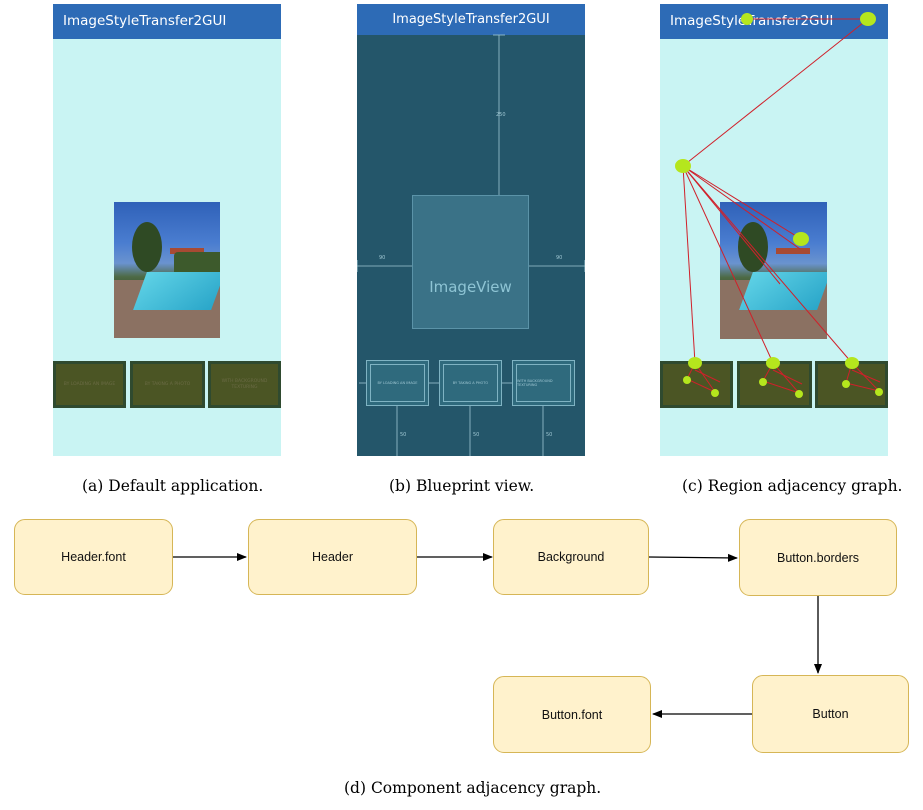 This screenshot has height=810, width=923. I want to click on node-background: Background, so click(571, 557).